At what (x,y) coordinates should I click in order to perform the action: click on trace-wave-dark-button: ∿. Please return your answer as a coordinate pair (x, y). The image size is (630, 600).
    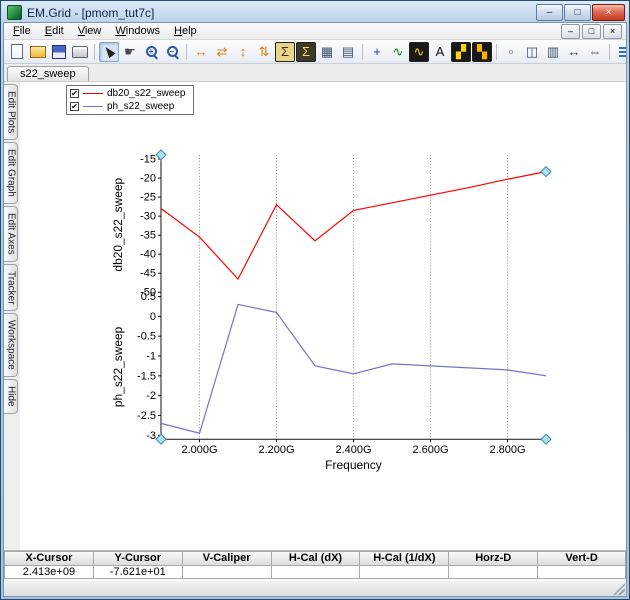
    Looking at the image, I should click on (419, 51).